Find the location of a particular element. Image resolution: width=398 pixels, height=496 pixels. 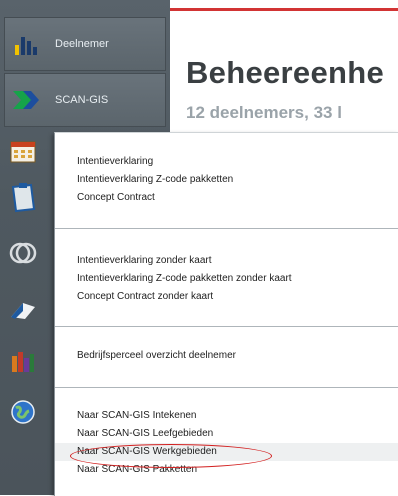

page-subtitle: 12 deelnemers, 33 l is located at coordinates (264, 112).